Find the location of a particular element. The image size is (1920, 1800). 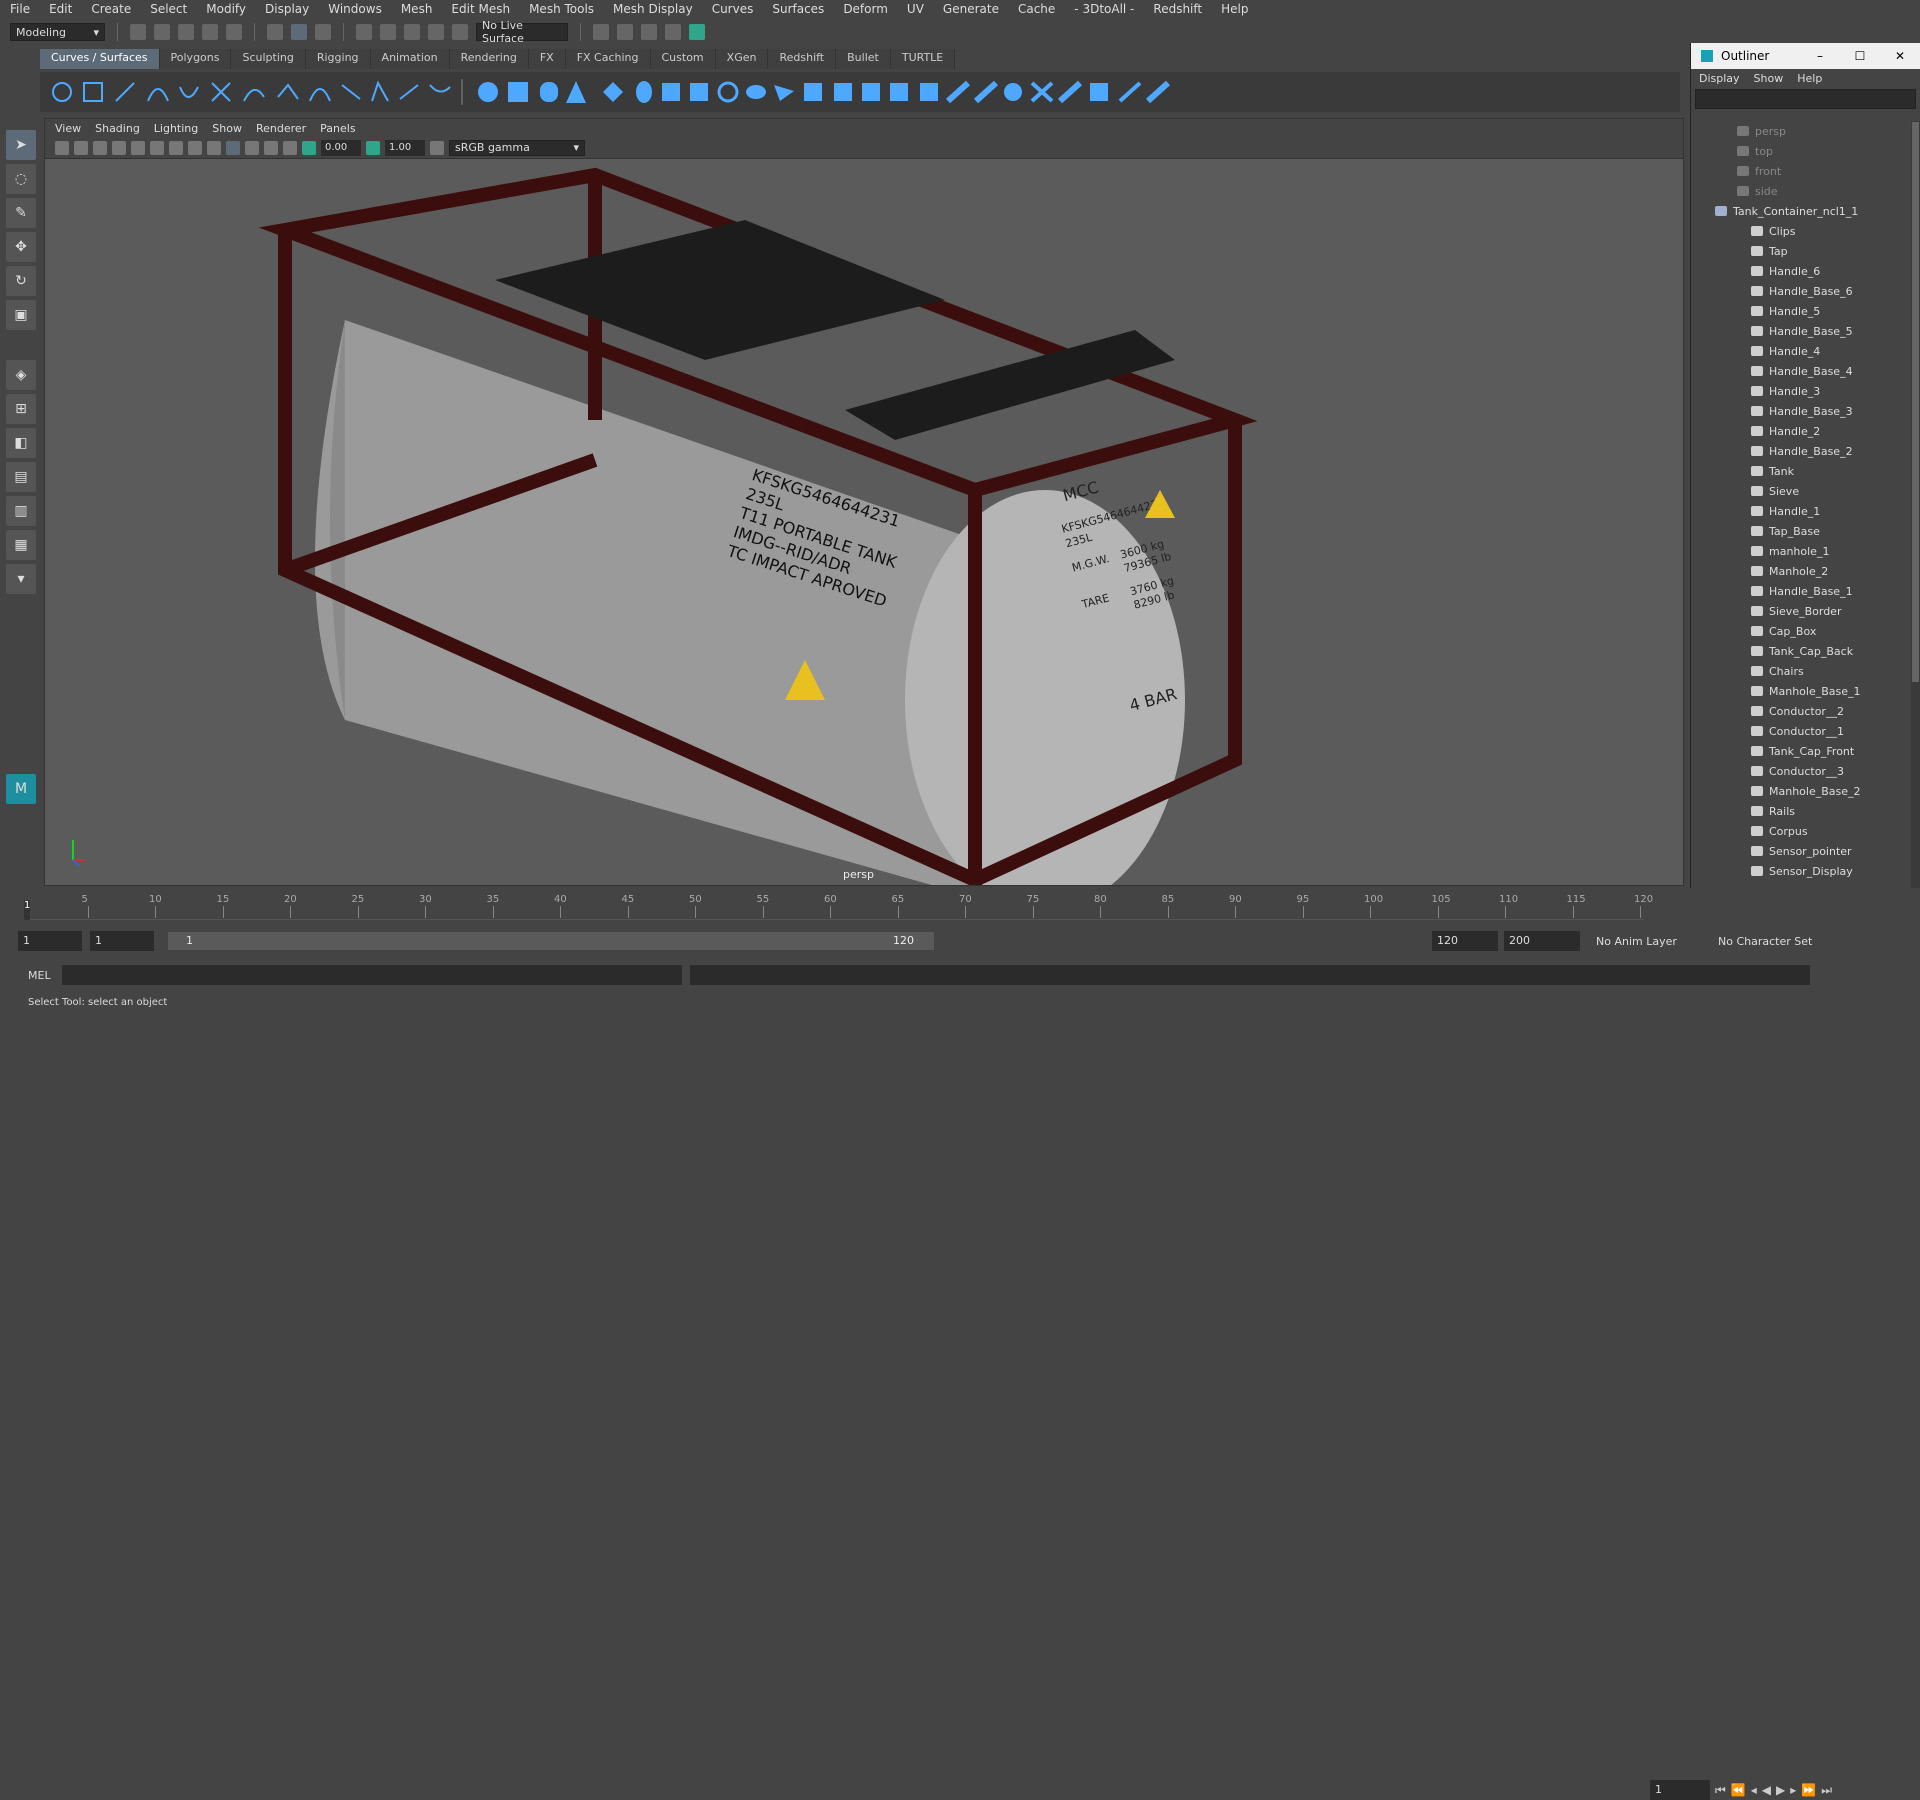

grid-icon is located at coordinates (119, 147).